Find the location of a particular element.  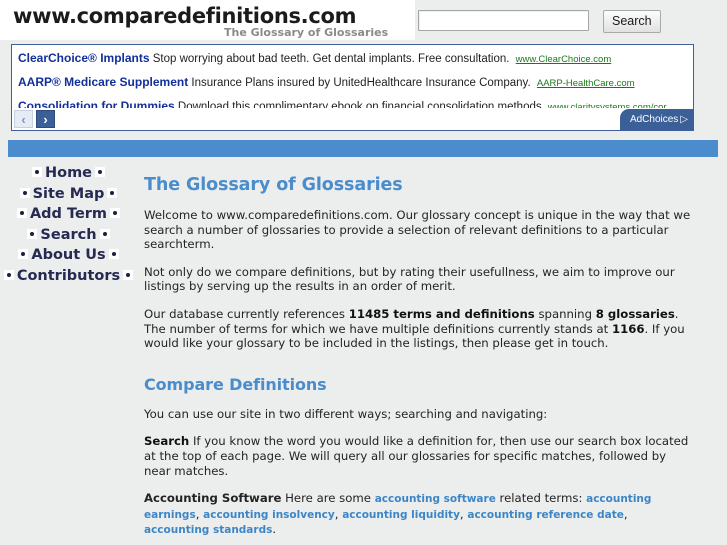

sidebar-item-contributors: Contributors is located at coordinates (68, 276).